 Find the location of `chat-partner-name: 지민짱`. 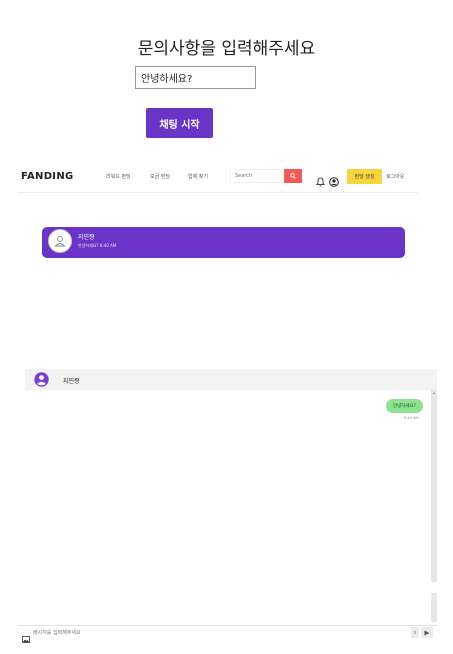

chat-partner-name: 지민짱 is located at coordinates (71, 381).